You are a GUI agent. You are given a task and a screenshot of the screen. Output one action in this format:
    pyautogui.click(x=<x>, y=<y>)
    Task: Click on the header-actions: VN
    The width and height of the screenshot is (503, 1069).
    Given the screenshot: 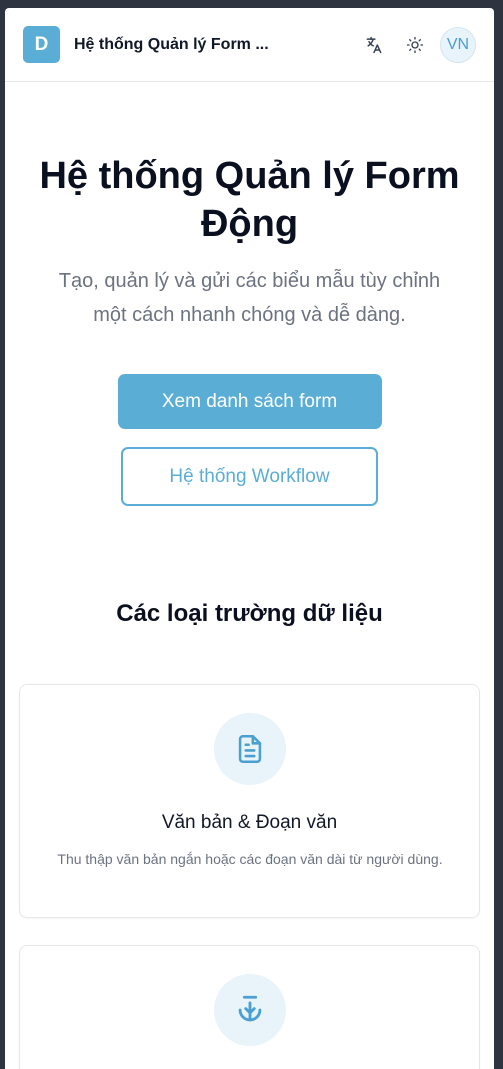 What is the action you would take?
    pyautogui.click(x=419, y=44)
    